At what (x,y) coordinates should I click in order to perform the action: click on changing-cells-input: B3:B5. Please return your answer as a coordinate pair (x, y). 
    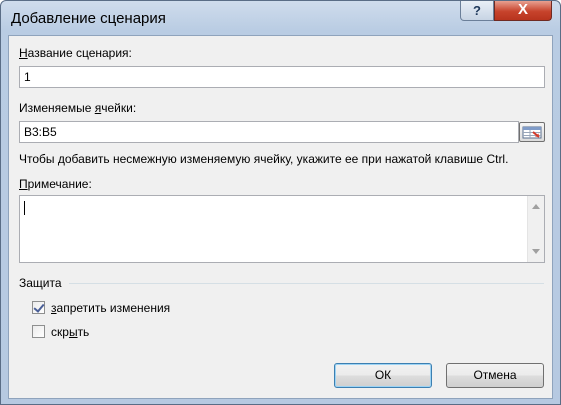
    Looking at the image, I should click on (269, 132).